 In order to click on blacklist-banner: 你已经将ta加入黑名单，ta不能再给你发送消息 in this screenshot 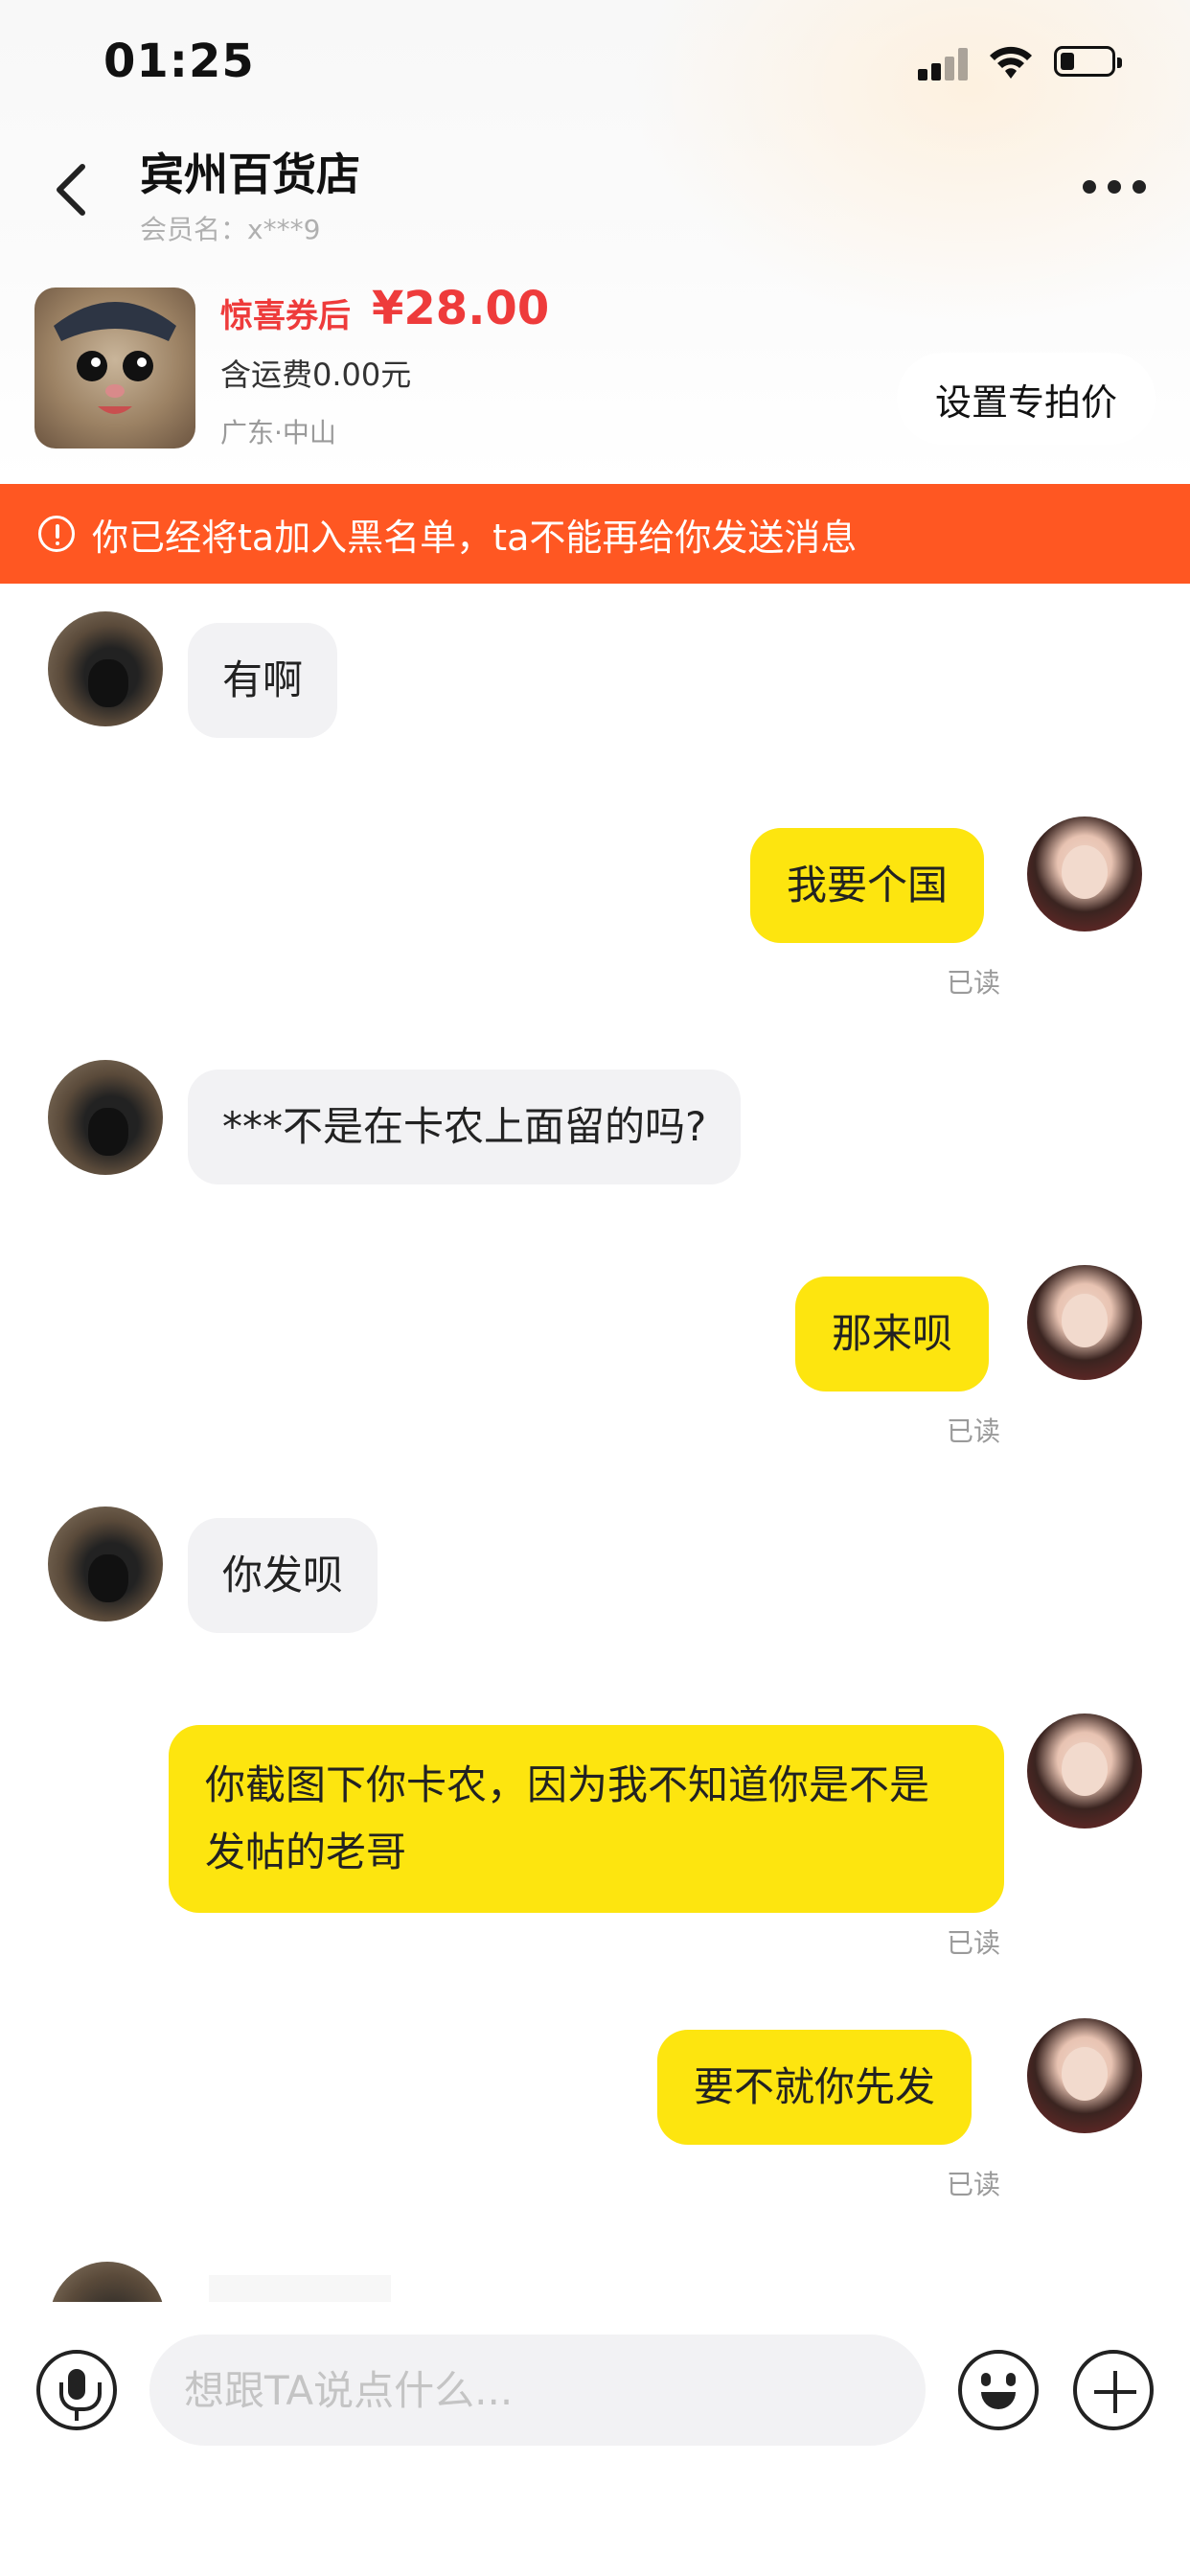, I will do `click(595, 534)`.